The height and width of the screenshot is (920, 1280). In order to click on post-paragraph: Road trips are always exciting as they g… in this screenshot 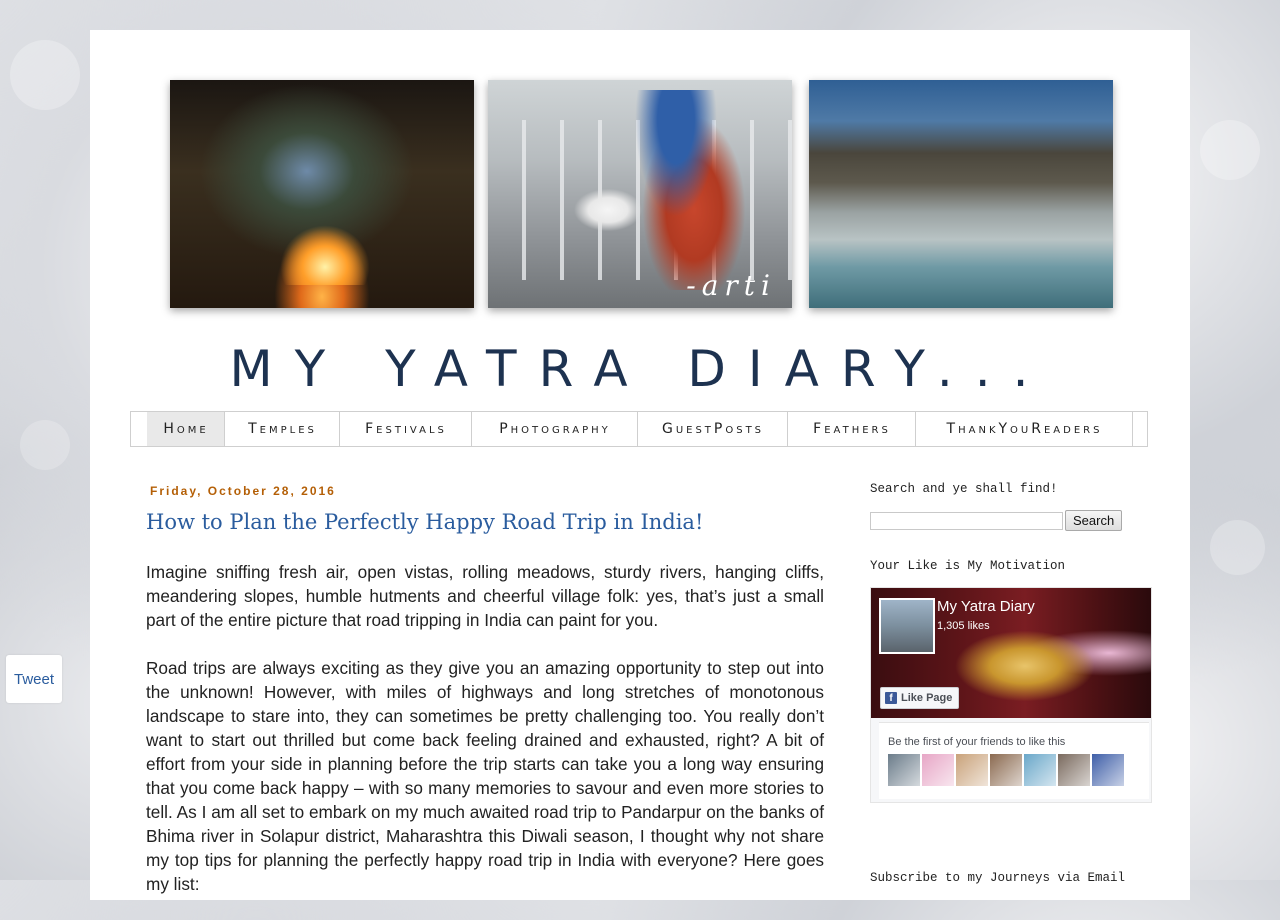, I will do `click(485, 776)`.